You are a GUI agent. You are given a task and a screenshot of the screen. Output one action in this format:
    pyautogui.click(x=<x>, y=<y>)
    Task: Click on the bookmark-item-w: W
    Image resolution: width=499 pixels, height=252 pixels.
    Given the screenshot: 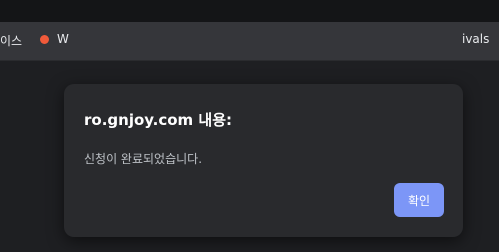 What is the action you would take?
    pyautogui.click(x=63, y=39)
    